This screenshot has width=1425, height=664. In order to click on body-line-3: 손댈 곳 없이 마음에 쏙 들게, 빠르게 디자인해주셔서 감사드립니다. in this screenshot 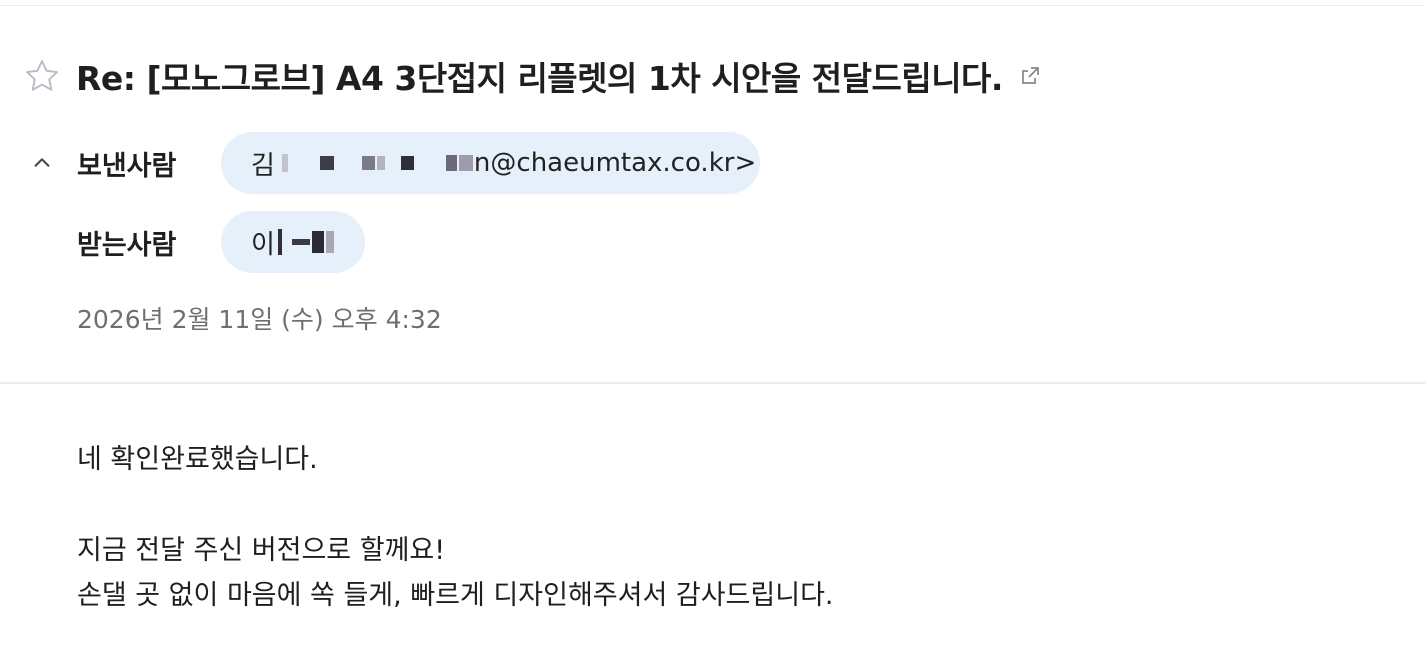, I will do `click(455, 595)`.